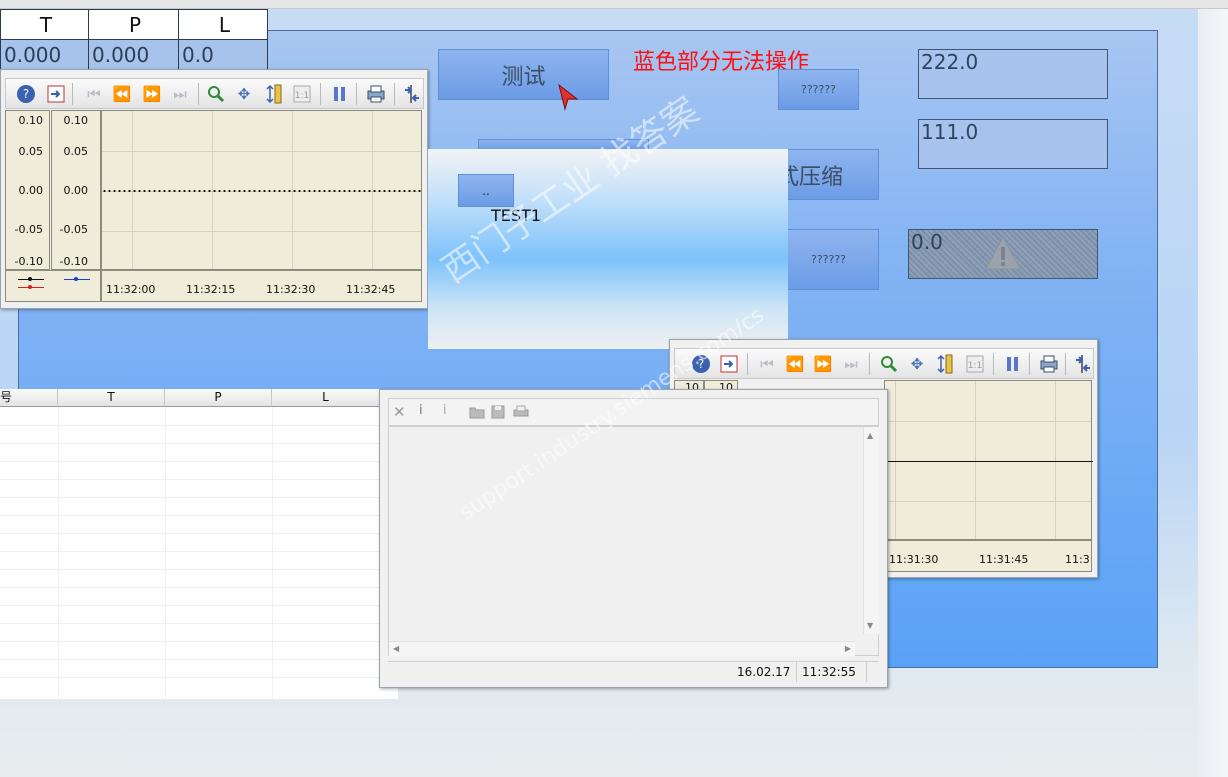  What do you see at coordinates (633, 541) in the screenshot?
I see `alarm-list` at bounding box center [633, 541].